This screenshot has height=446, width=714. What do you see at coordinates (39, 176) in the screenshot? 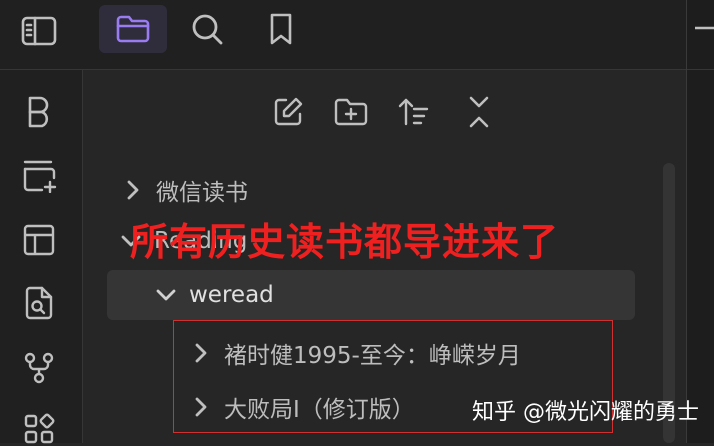
I see `add-card-icon` at bounding box center [39, 176].